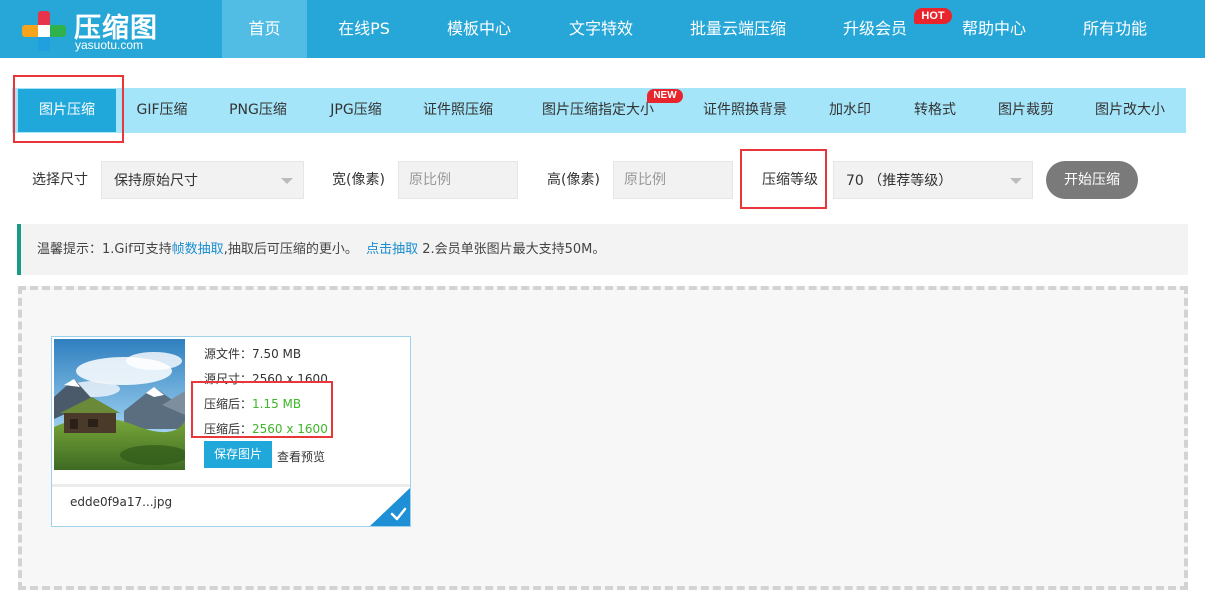 The width and height of the screenshot is (1205, 597). Describe the element at coordinates (231, 505) in the screenshot. I see `card-footer: edde0f9a17...jpg` at that location.